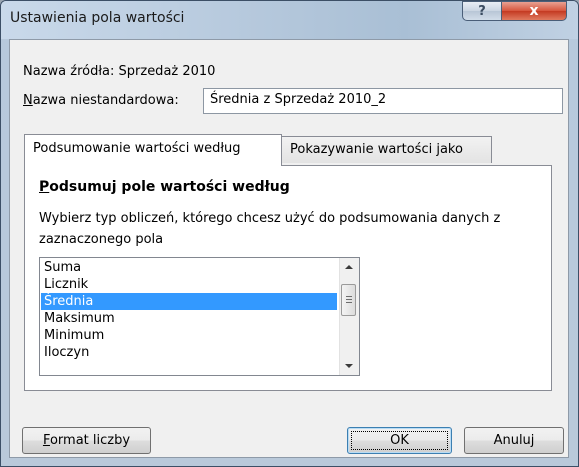  I want to click on tab-show-values-as-label: Pokazywanie wartości jako, so click(376, 149).